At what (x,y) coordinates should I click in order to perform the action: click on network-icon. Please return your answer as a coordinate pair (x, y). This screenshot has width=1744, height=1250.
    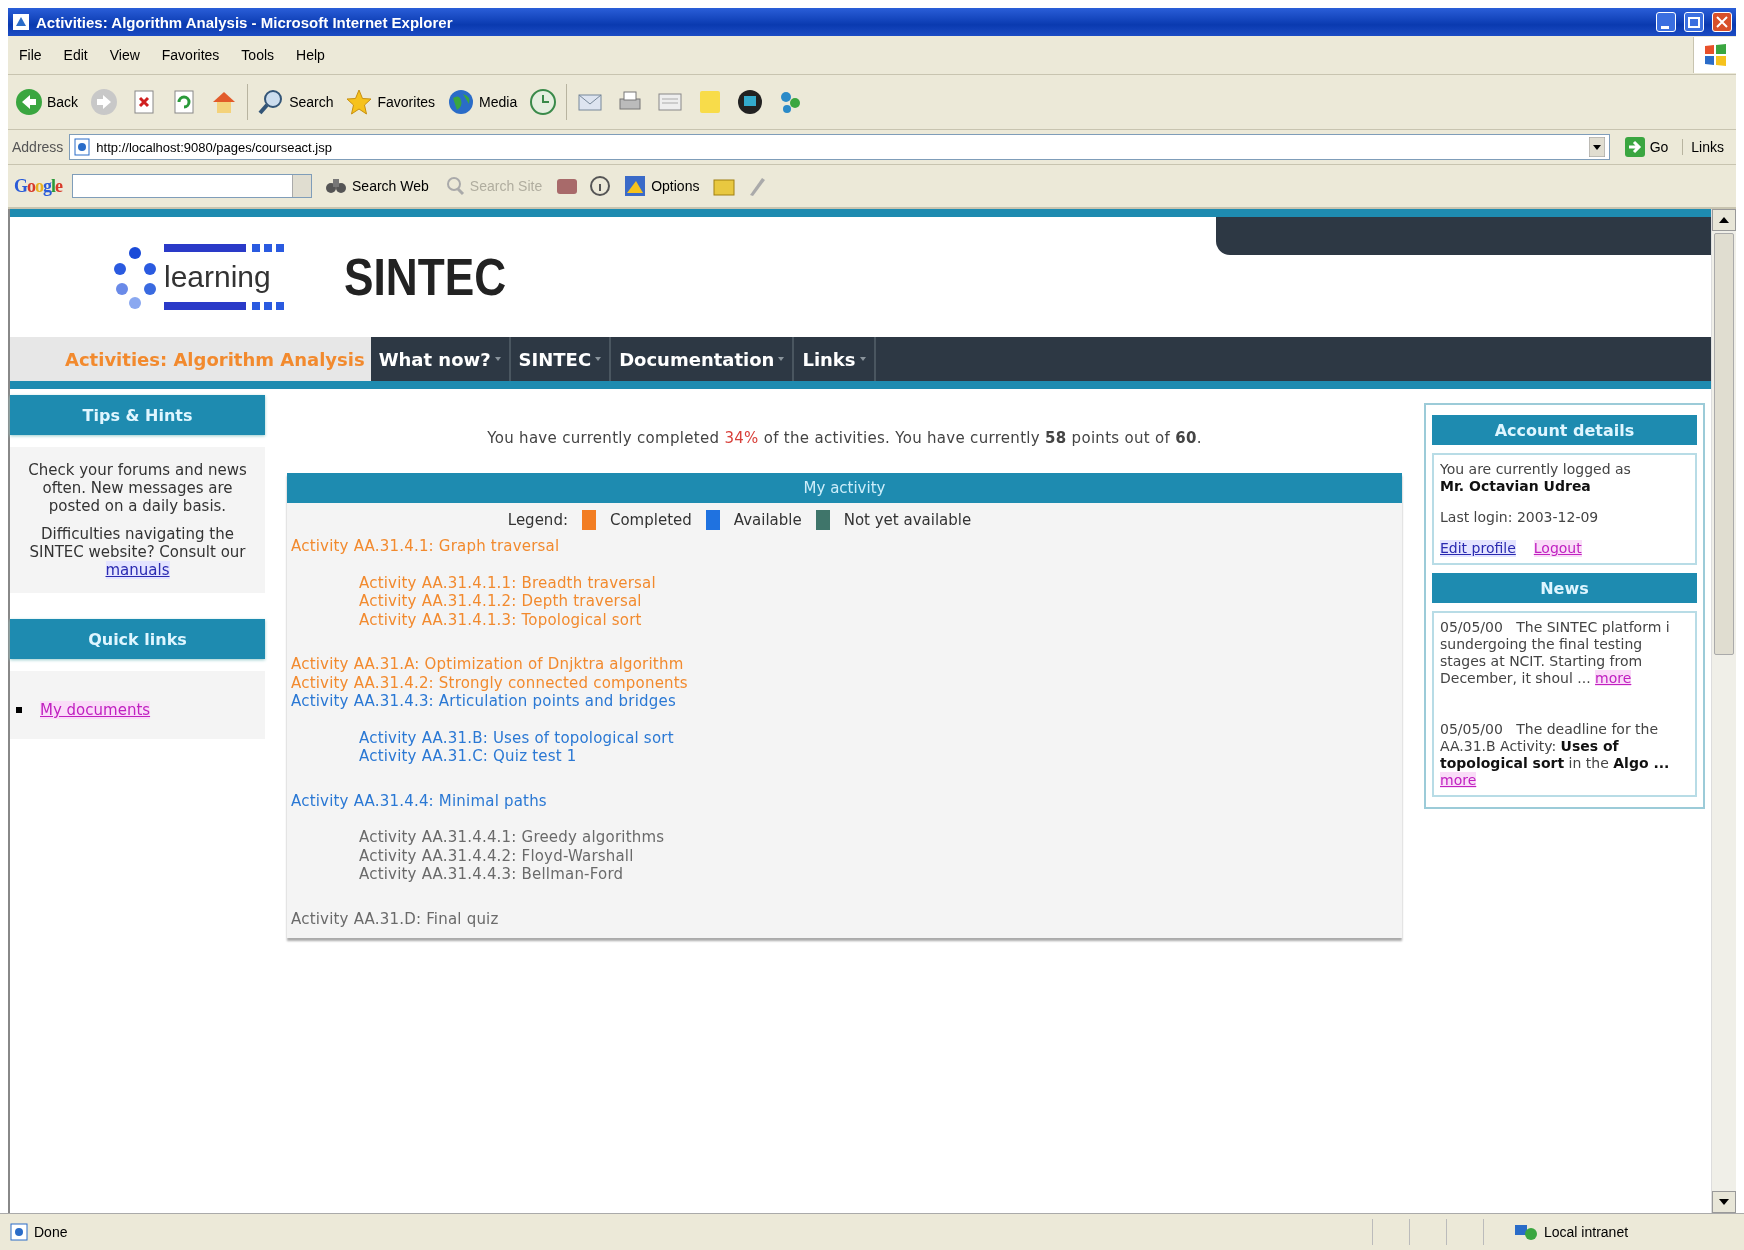
    Looking at the image, I should click on (1526, 1232).